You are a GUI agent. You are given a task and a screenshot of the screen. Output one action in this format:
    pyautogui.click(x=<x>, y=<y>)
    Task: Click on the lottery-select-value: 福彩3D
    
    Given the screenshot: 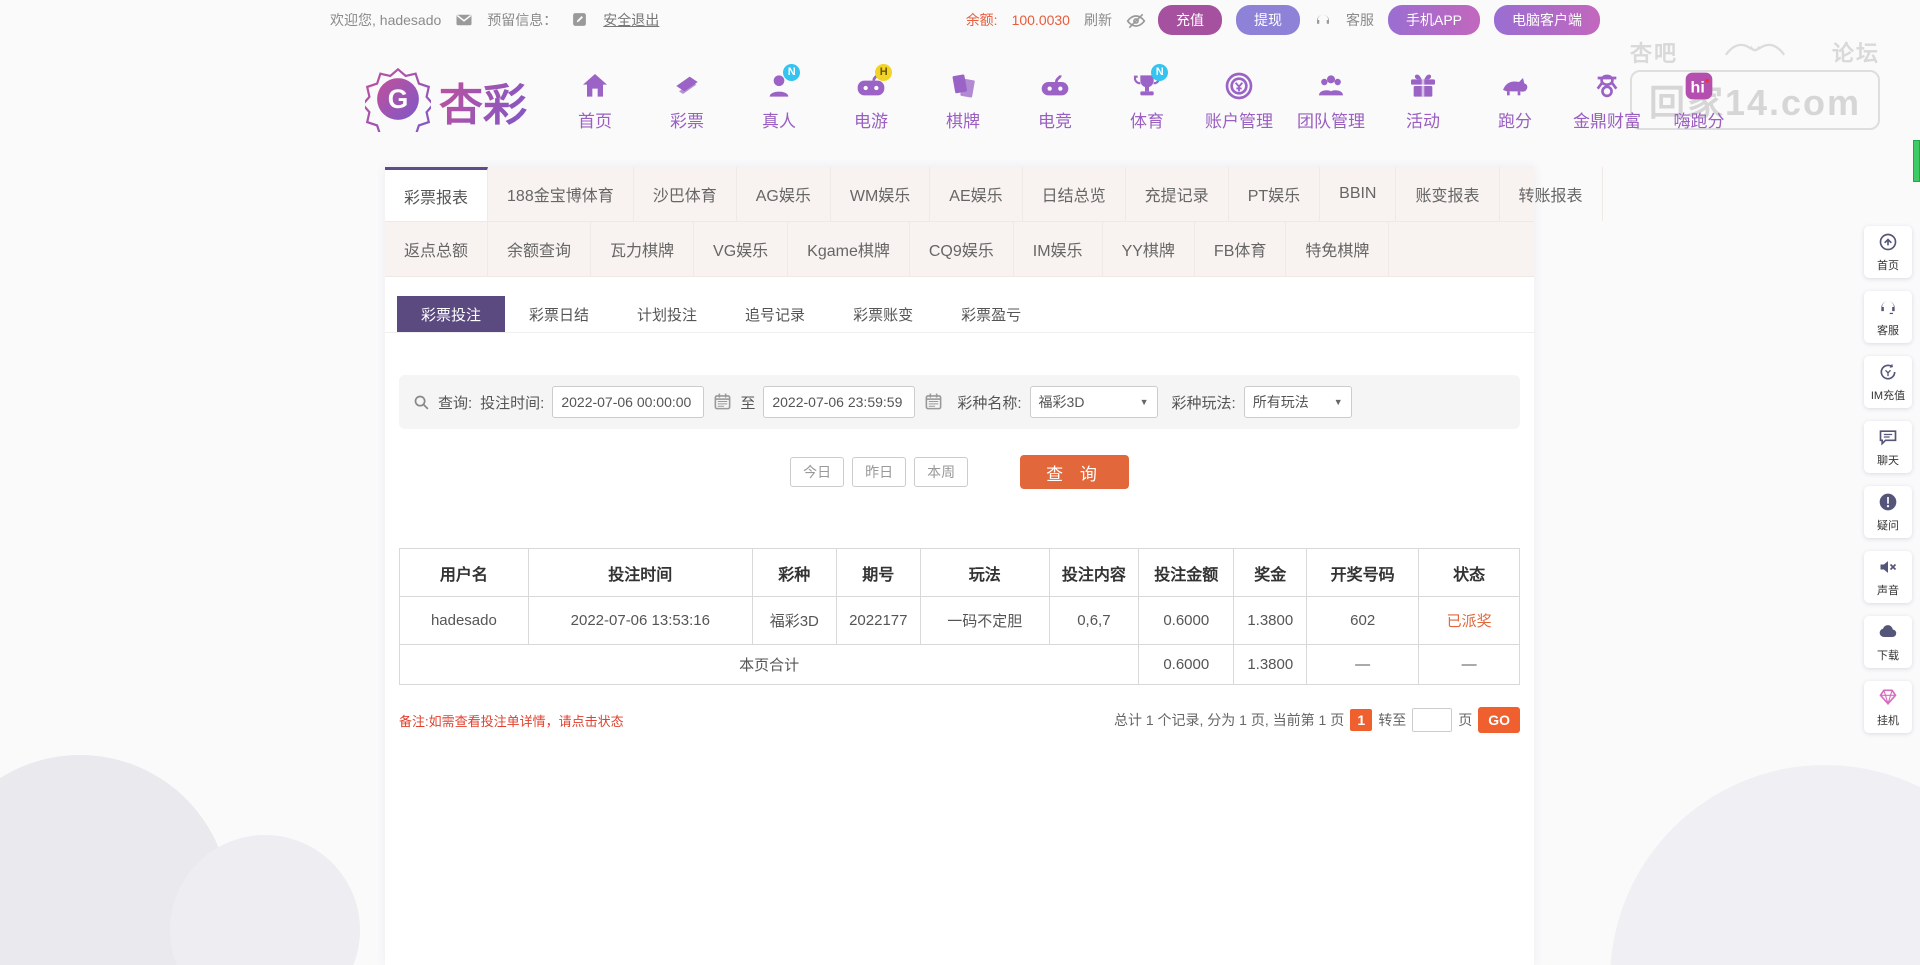 What is the action you would take?
    pyautogui.click(x=1061, y=402)
    